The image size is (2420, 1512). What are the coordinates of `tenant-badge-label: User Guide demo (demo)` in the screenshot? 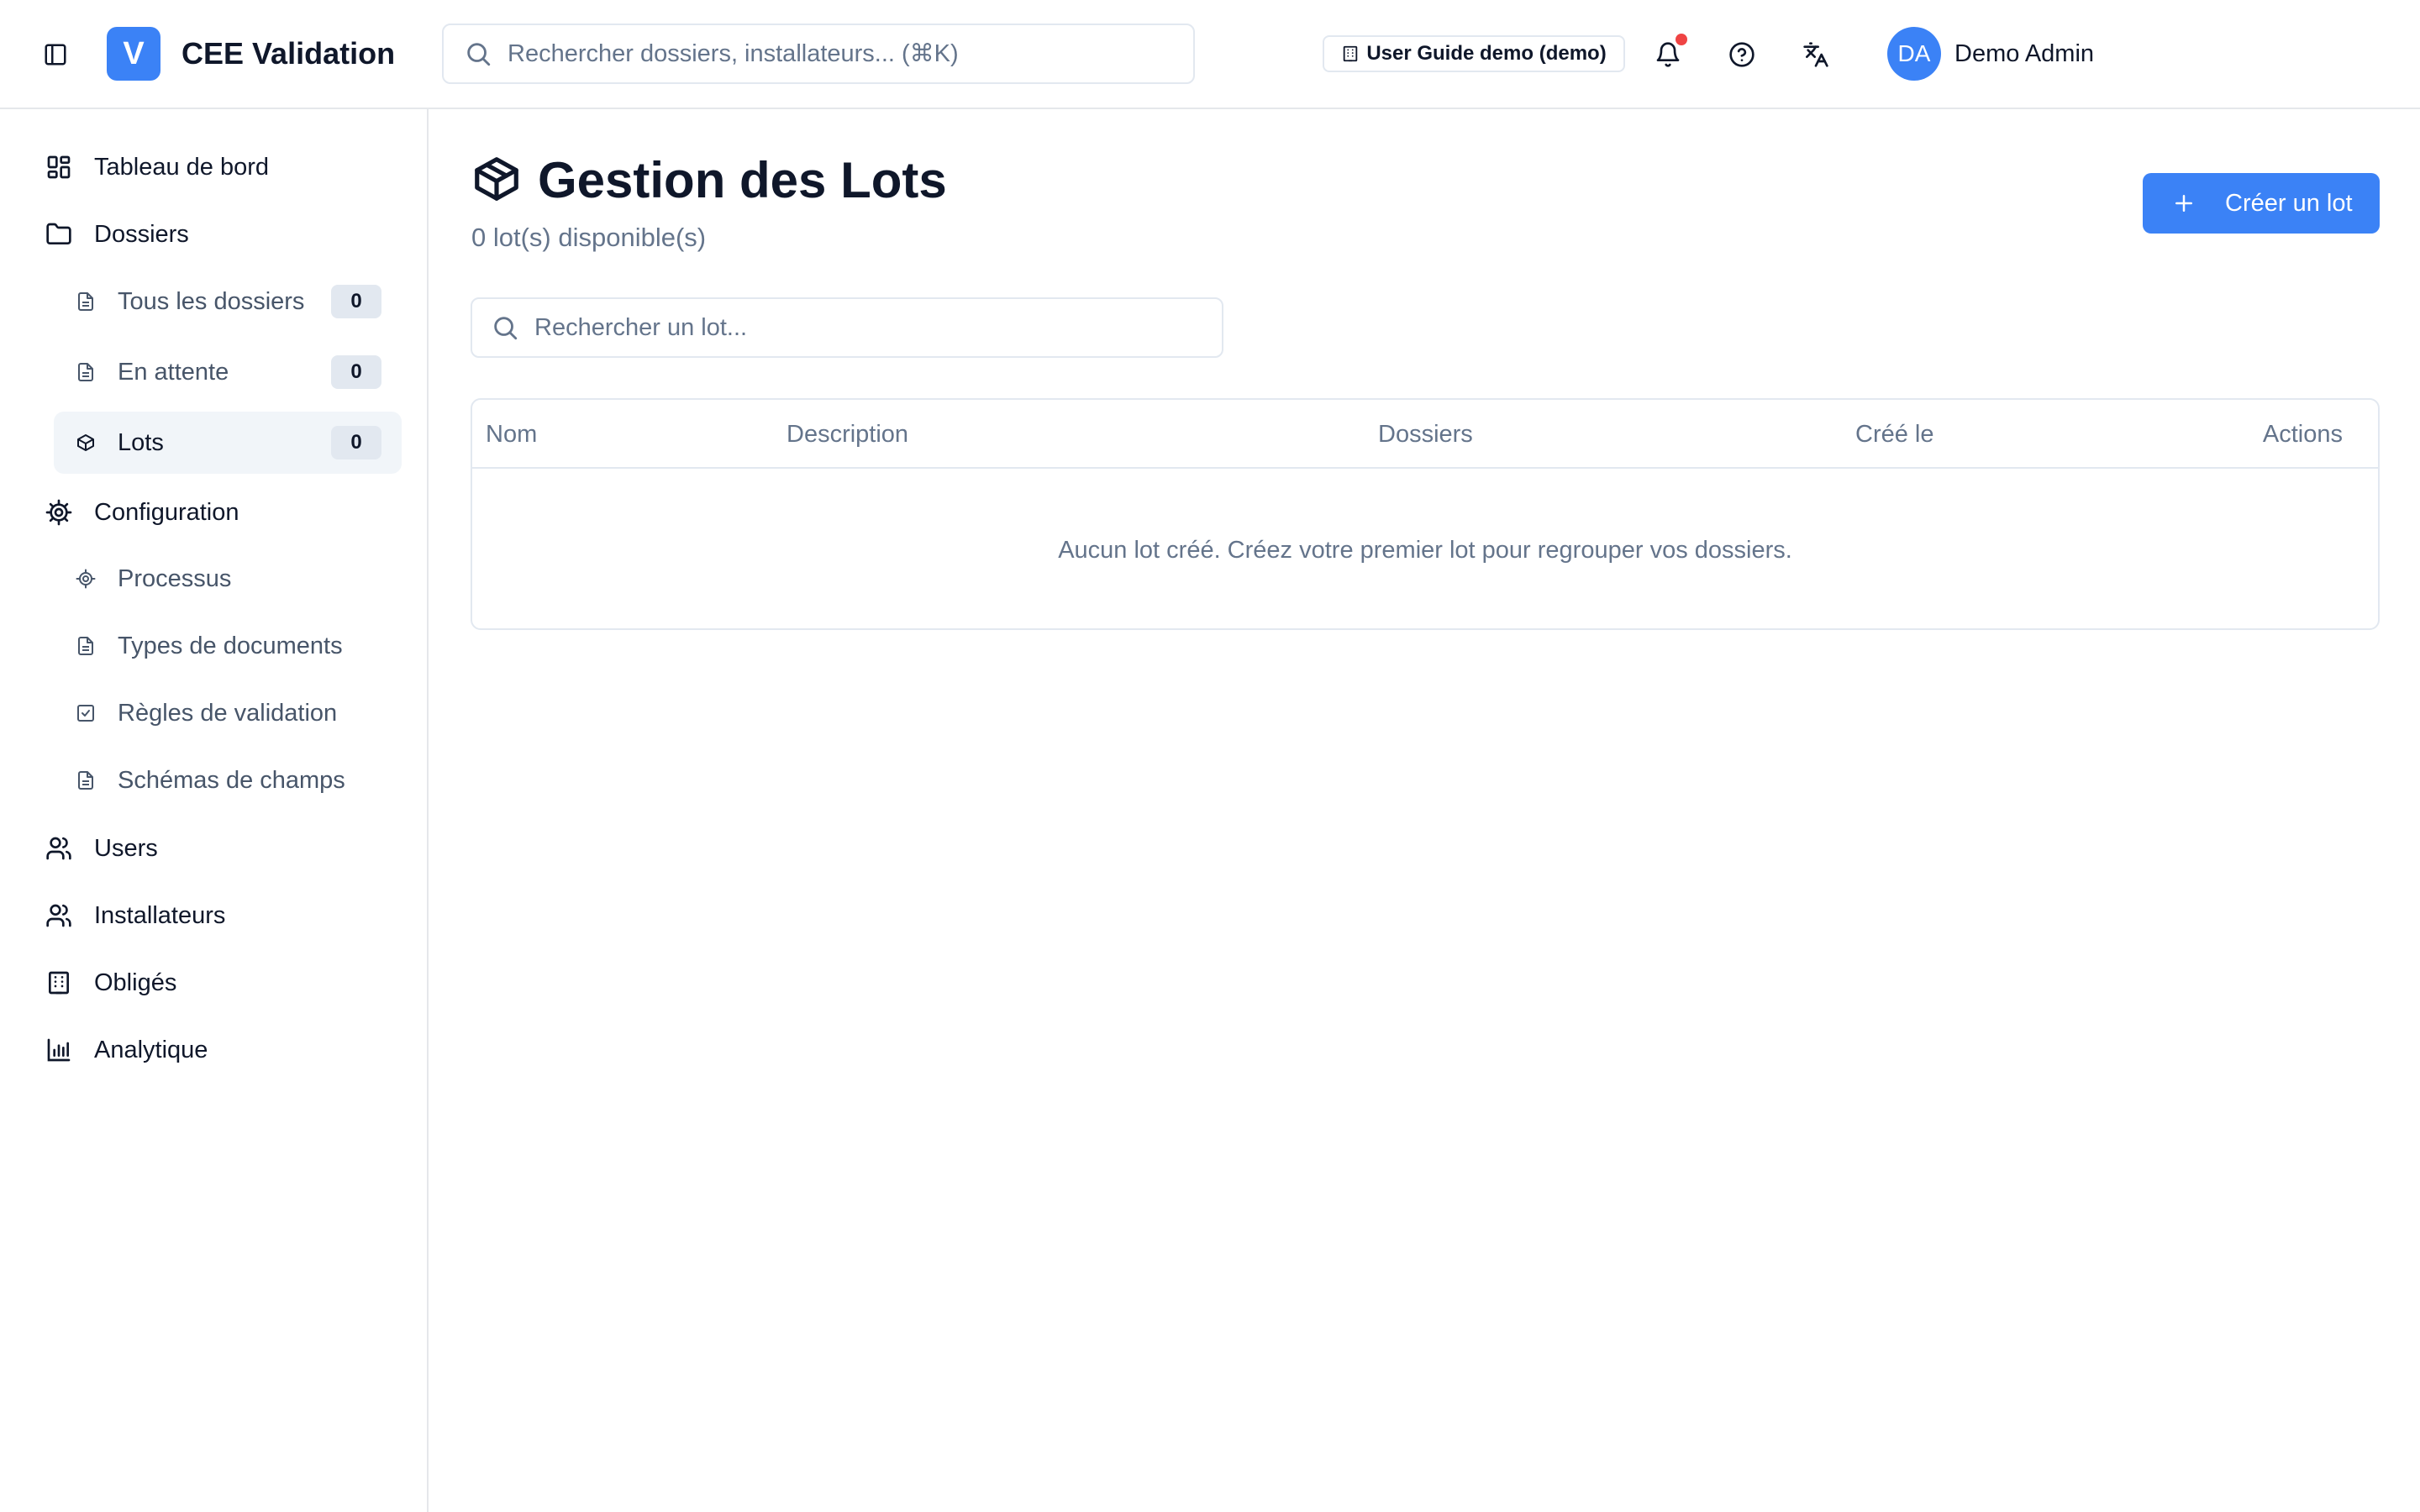 It's located at (1486, 53).